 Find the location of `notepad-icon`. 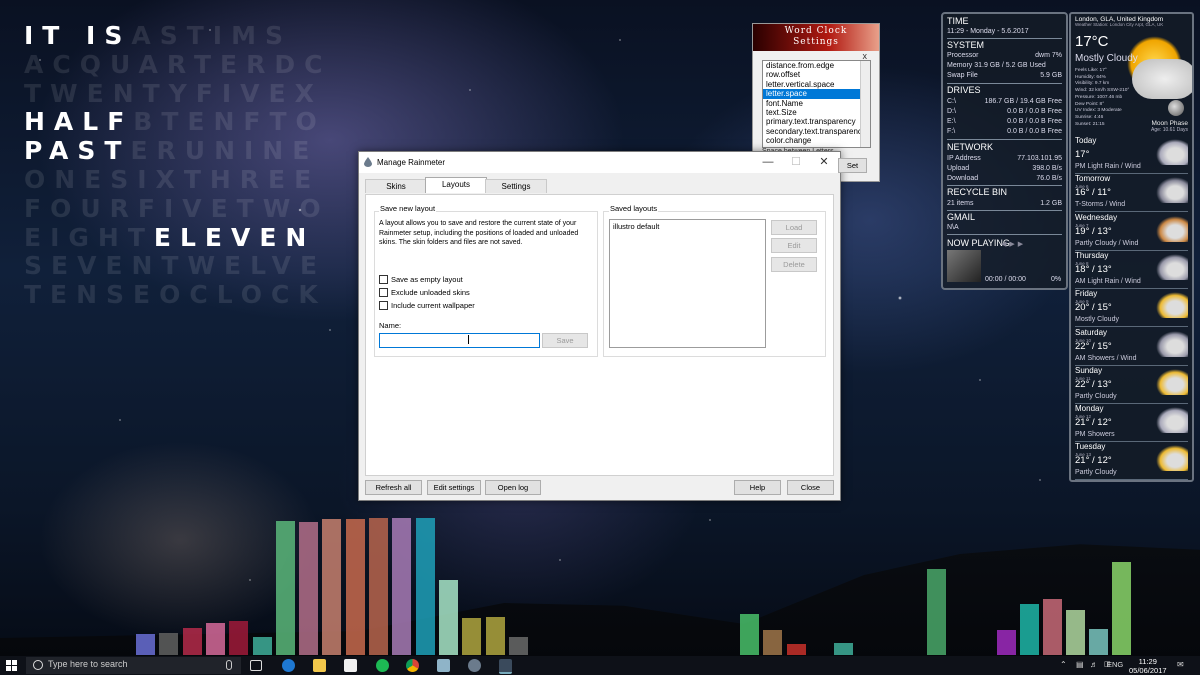

notepad-icon is located at coordinates (443, 665).